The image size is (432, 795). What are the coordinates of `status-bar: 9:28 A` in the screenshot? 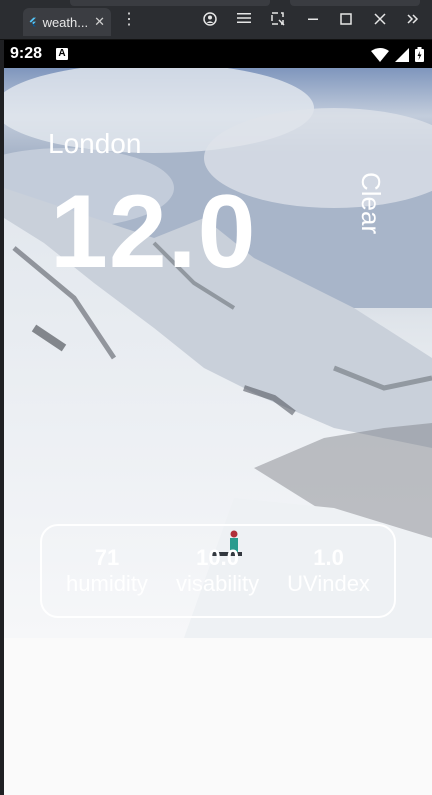 It's located at (218, 54).